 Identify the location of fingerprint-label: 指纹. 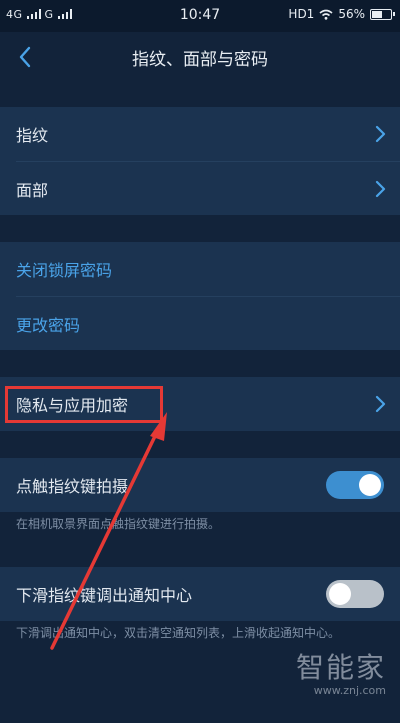
(32, 135).